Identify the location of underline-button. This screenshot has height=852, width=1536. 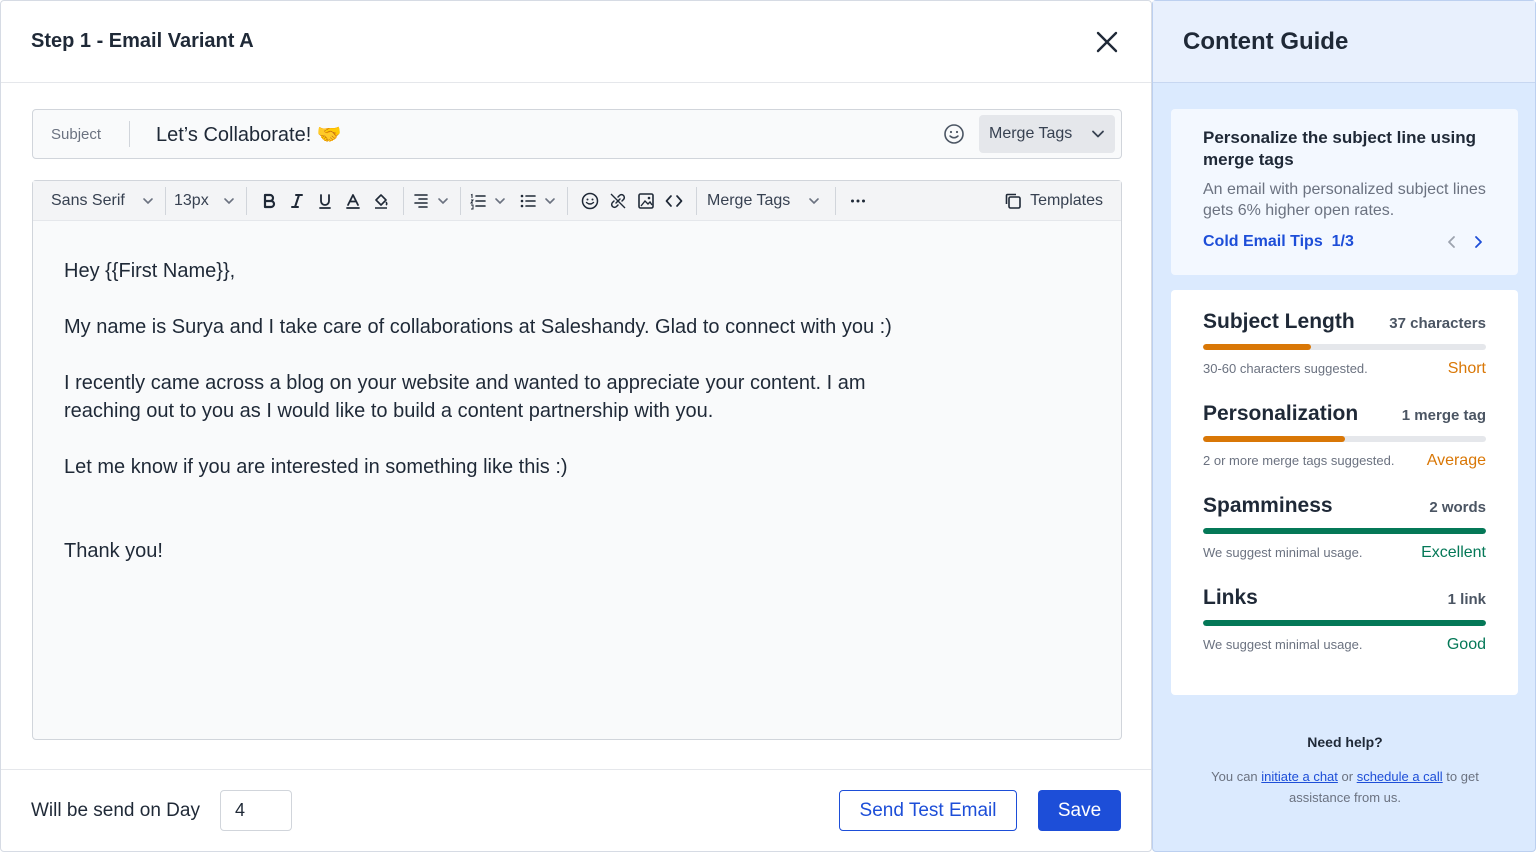
(325, 201).